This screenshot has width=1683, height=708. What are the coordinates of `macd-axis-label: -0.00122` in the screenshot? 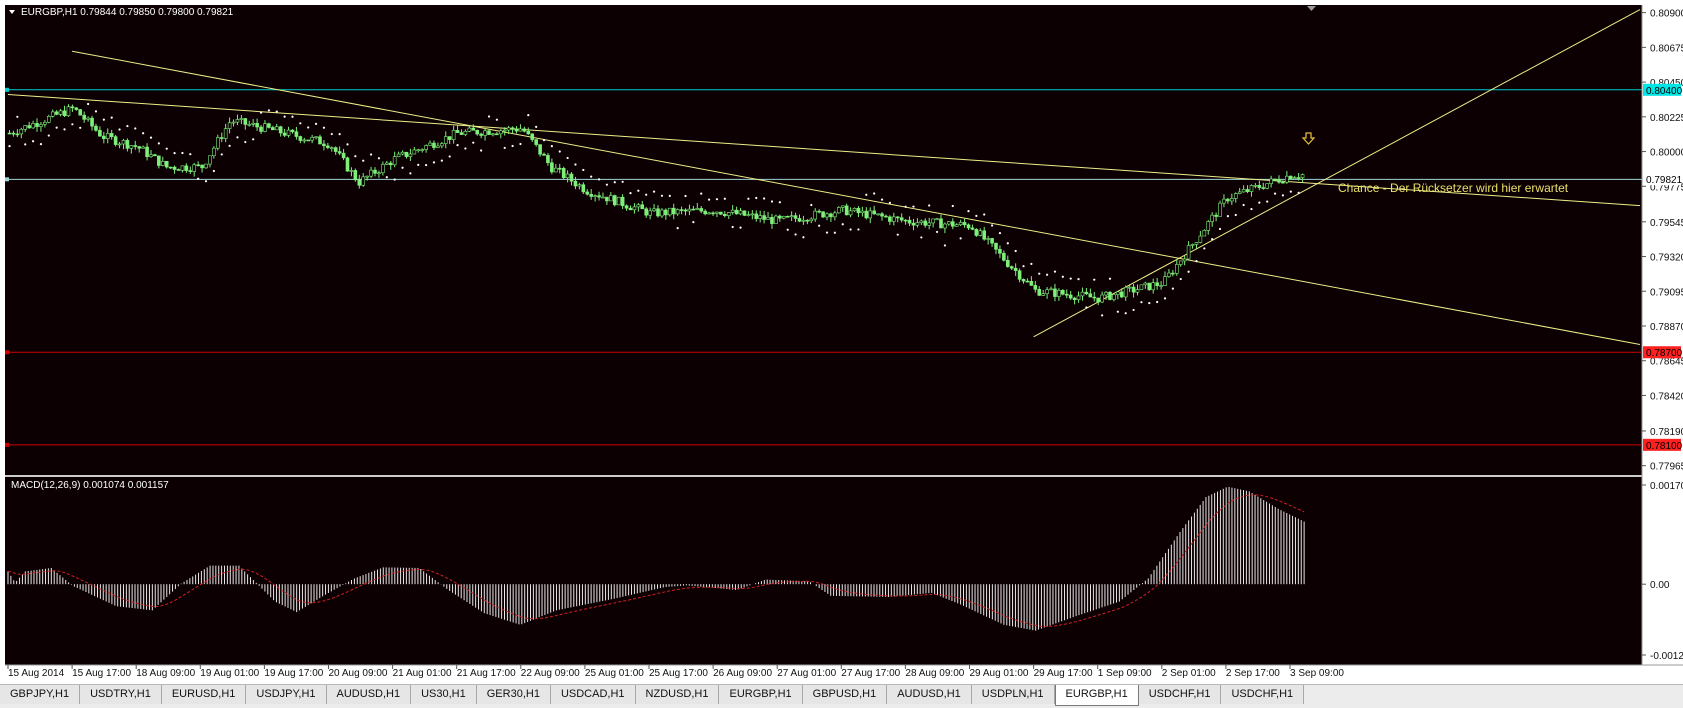 It's located at (1666, 656).